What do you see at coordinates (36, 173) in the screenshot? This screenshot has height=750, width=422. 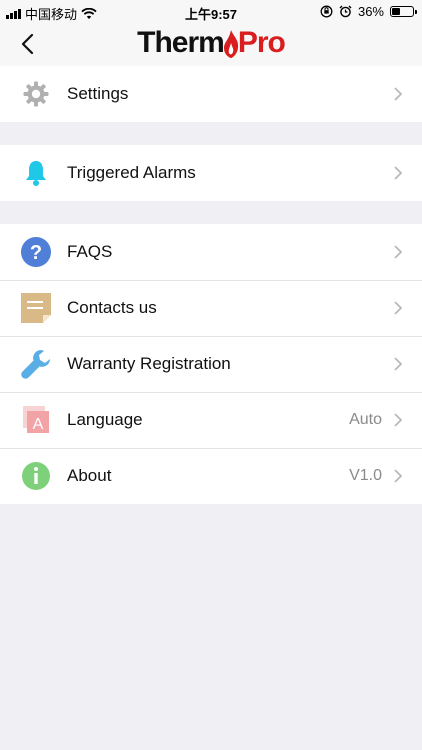 I see `bell-icon` at bounding box center [36, 173].